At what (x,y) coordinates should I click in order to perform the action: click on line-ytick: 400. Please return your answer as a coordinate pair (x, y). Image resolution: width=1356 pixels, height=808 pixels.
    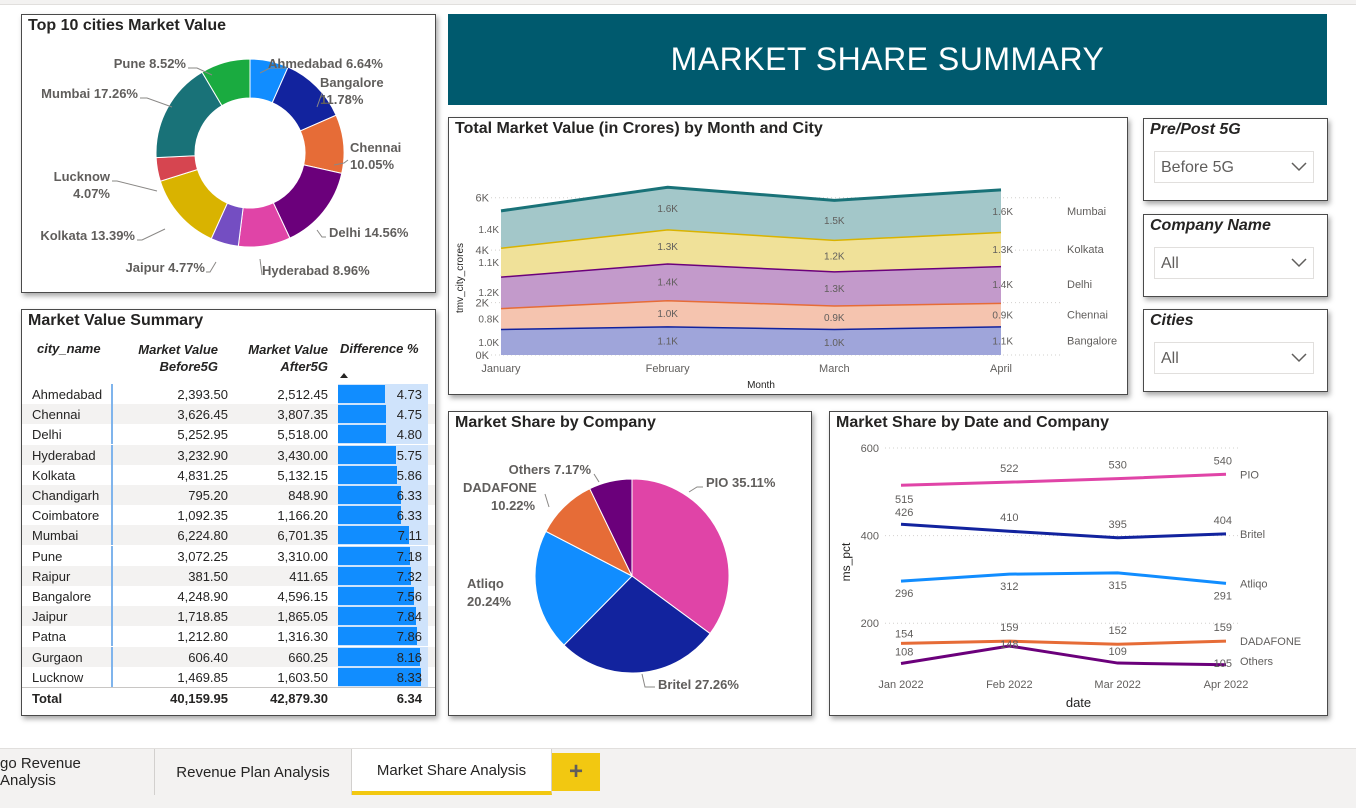
    Looking at the image, I should click on (870, 537).